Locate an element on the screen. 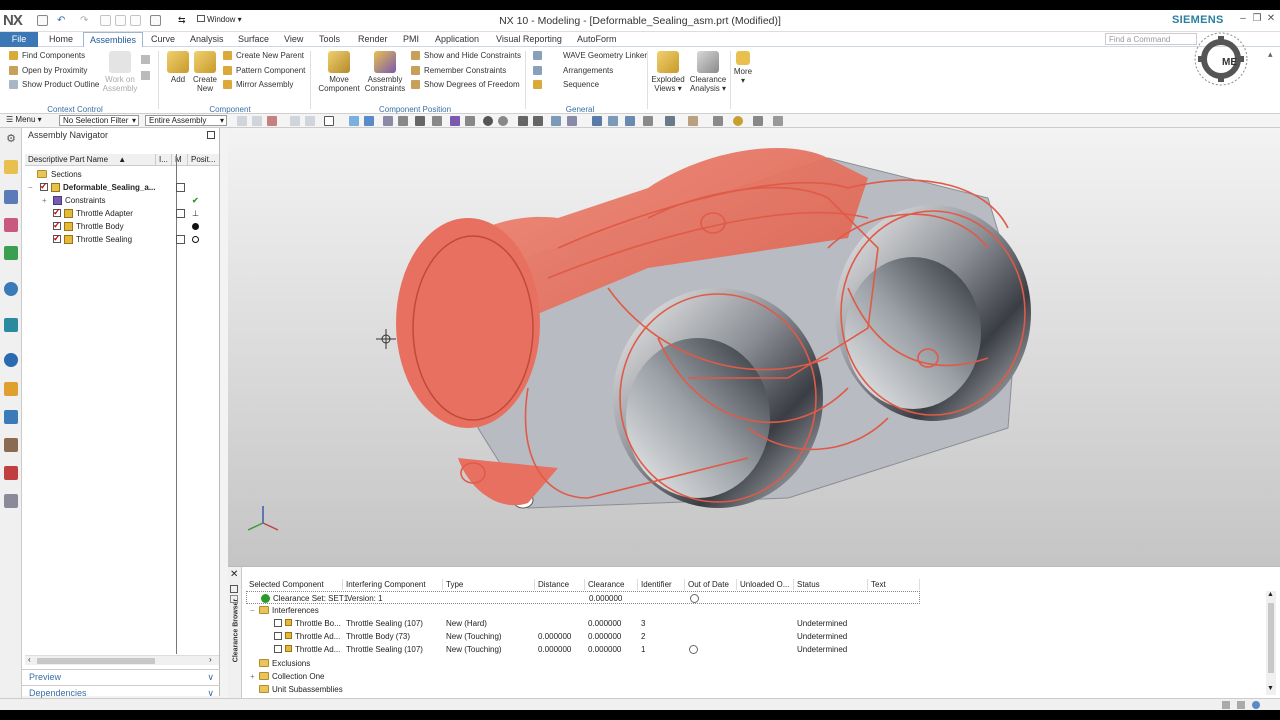  face-select-icon is located at coordinates (354, 121).